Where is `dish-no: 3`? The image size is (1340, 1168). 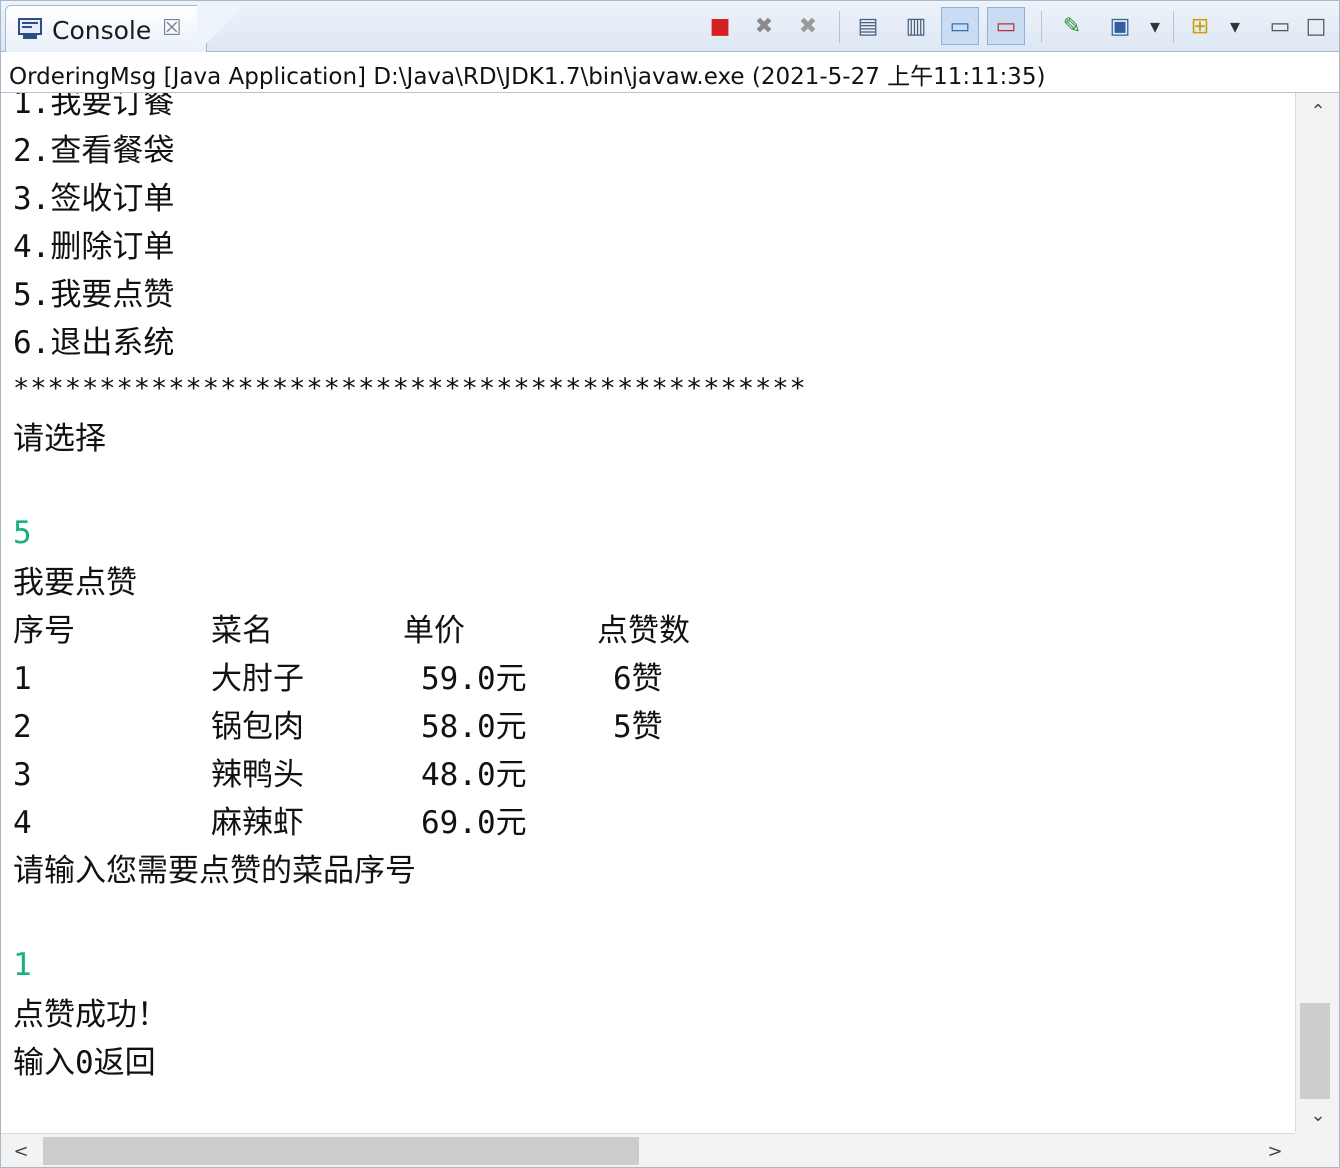
dish-no: 3 is located at coordinates (22, 775).